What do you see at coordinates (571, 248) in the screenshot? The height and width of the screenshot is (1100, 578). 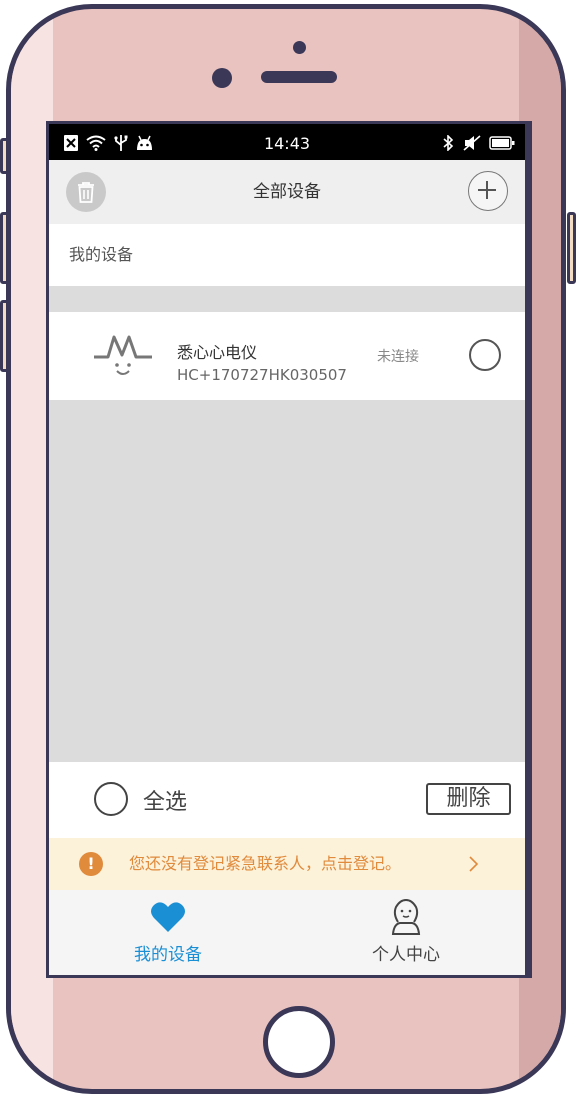 I see `power-button` at bounding box center [571, 248].